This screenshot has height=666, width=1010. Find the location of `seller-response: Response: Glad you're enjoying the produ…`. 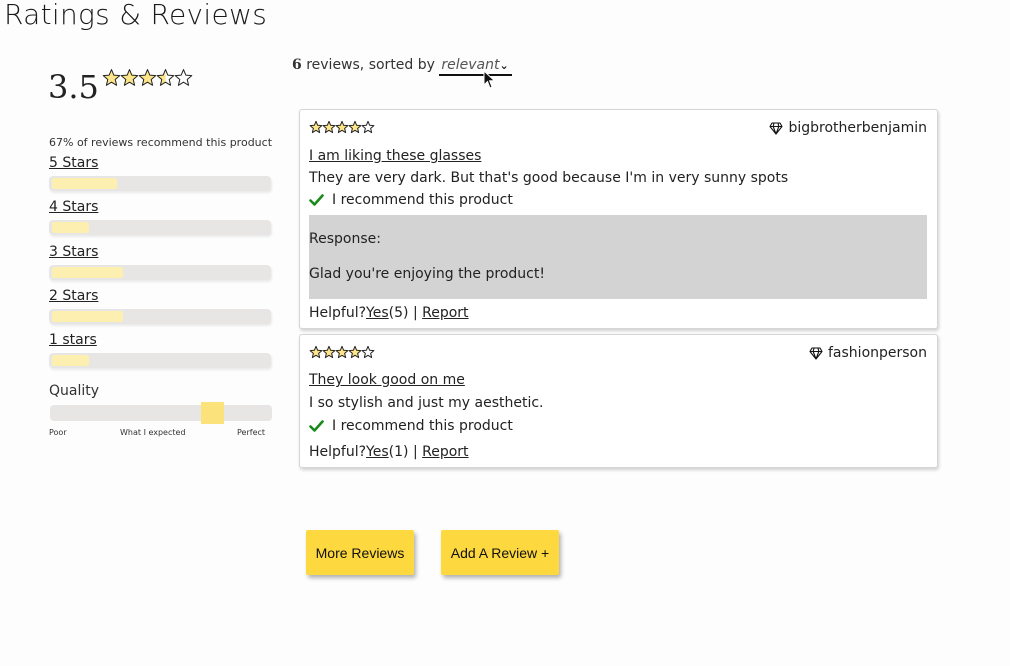

seller-response: Response: Glad you're enjoying the produ… is located at coordinates (618, 257).